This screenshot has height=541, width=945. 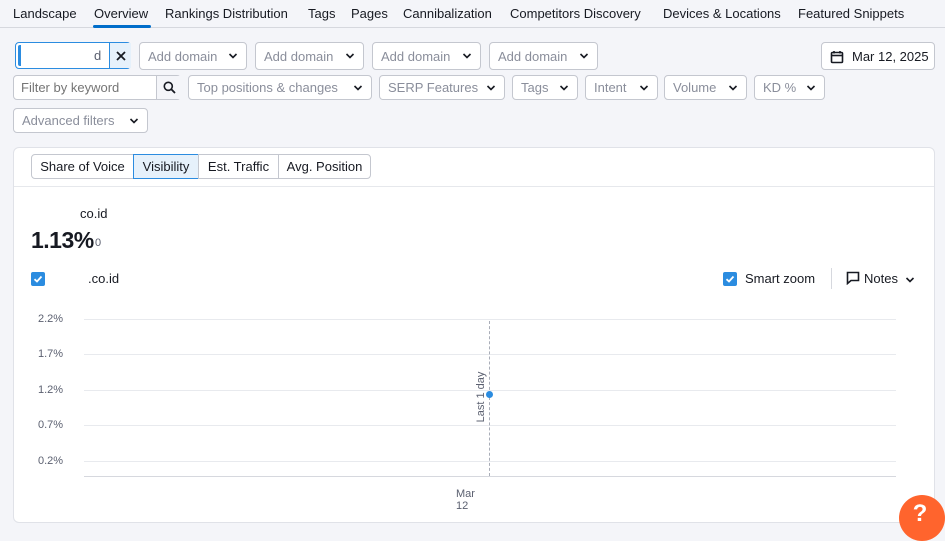 I want to click on note-icon, so click(x=853, y=278).